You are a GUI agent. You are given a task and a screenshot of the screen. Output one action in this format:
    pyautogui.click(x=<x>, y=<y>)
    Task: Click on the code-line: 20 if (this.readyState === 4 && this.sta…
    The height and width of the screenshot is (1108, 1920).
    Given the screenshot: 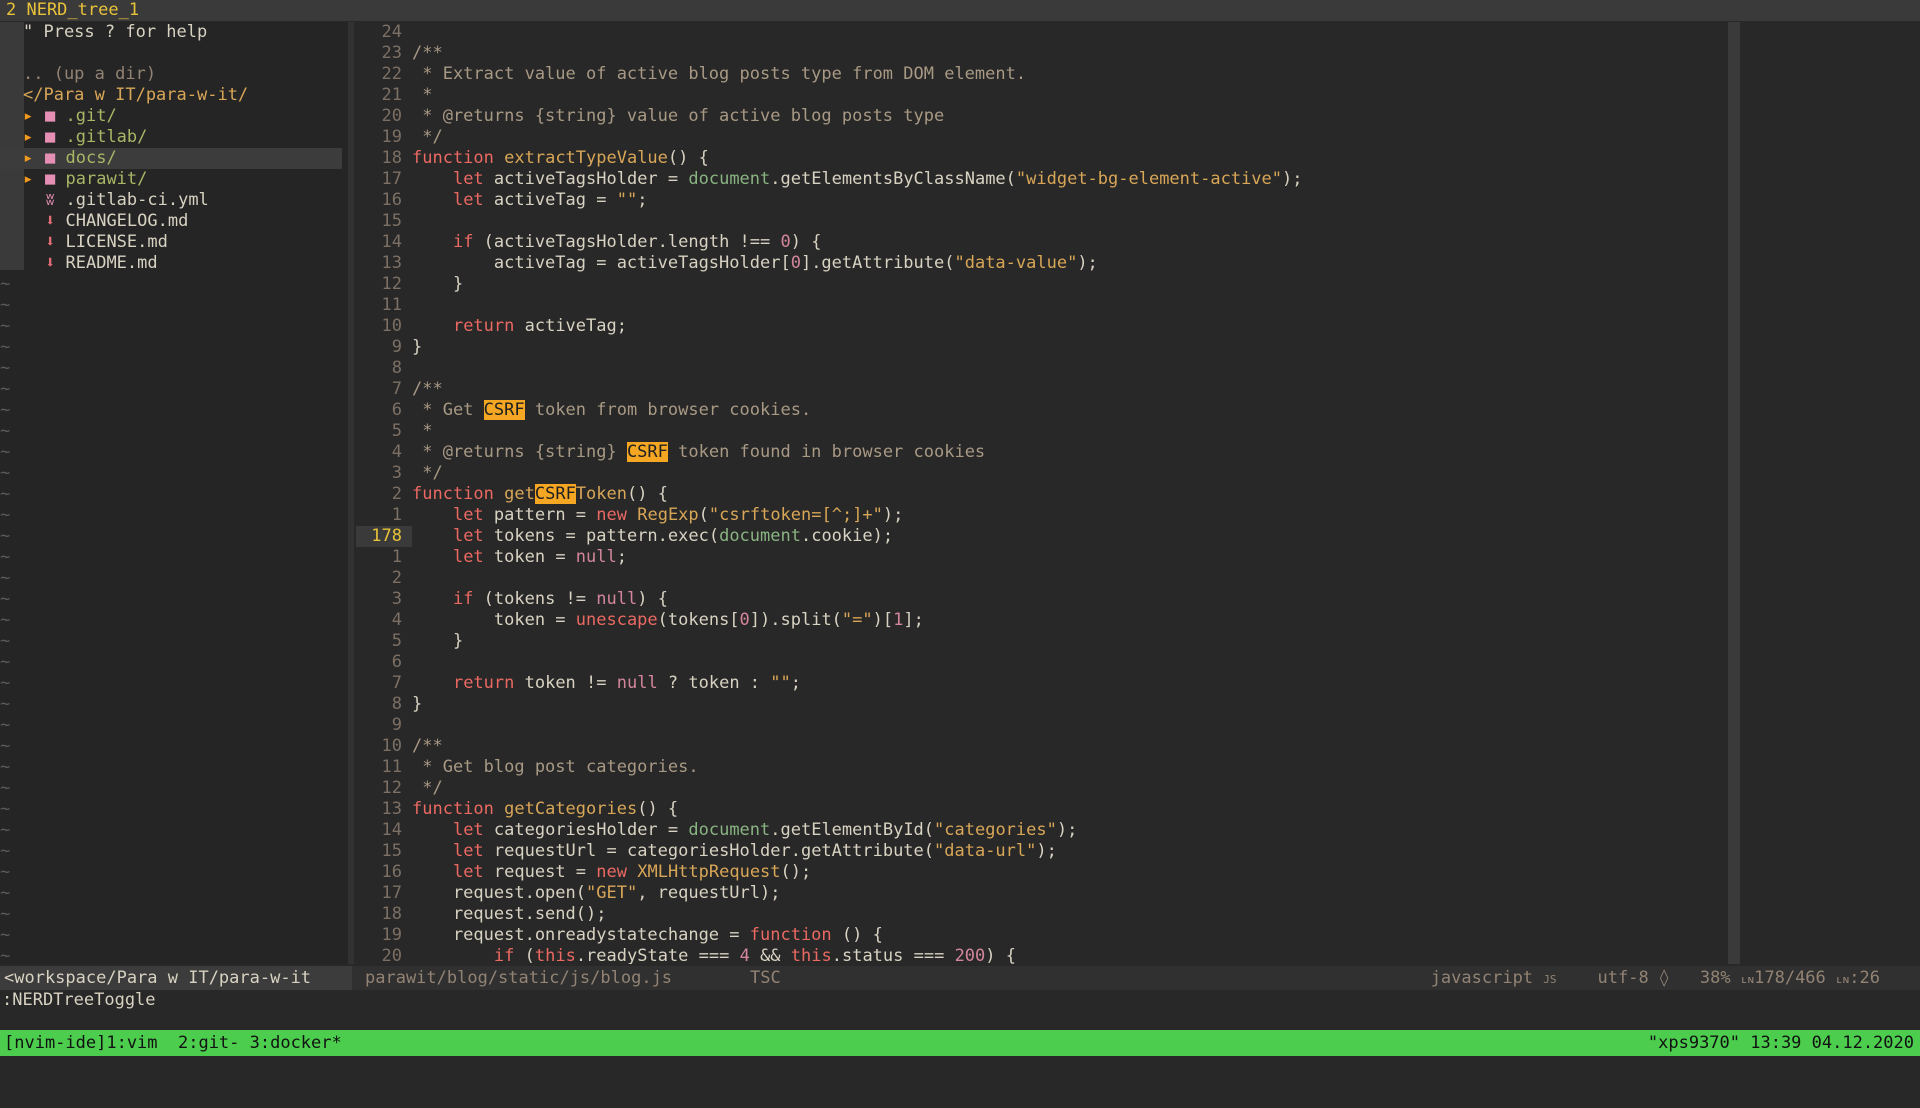 What is the action you would take?
    pyautogui.click(x=698, y=955)
    